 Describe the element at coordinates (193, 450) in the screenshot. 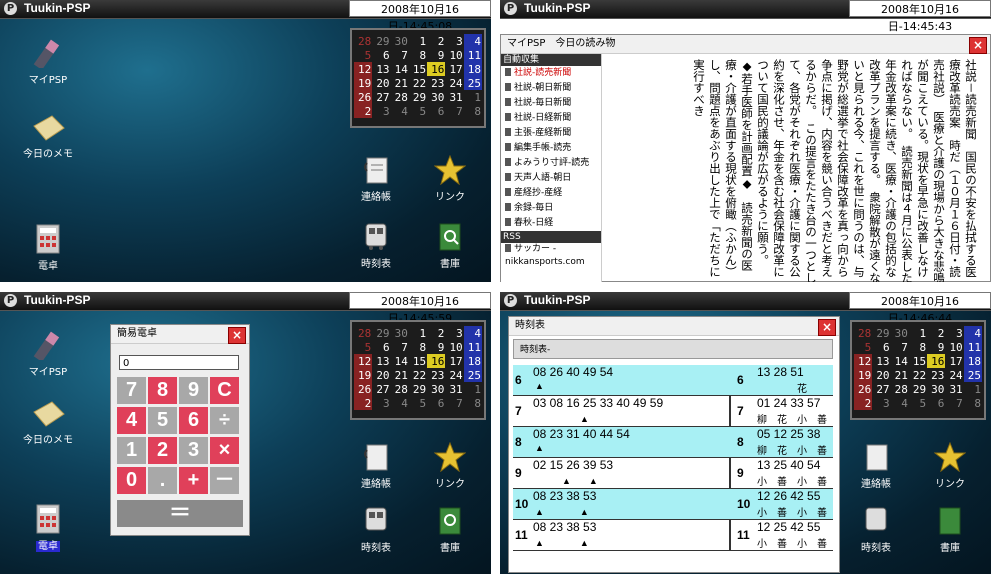

I see `key-3: 3` at that location.